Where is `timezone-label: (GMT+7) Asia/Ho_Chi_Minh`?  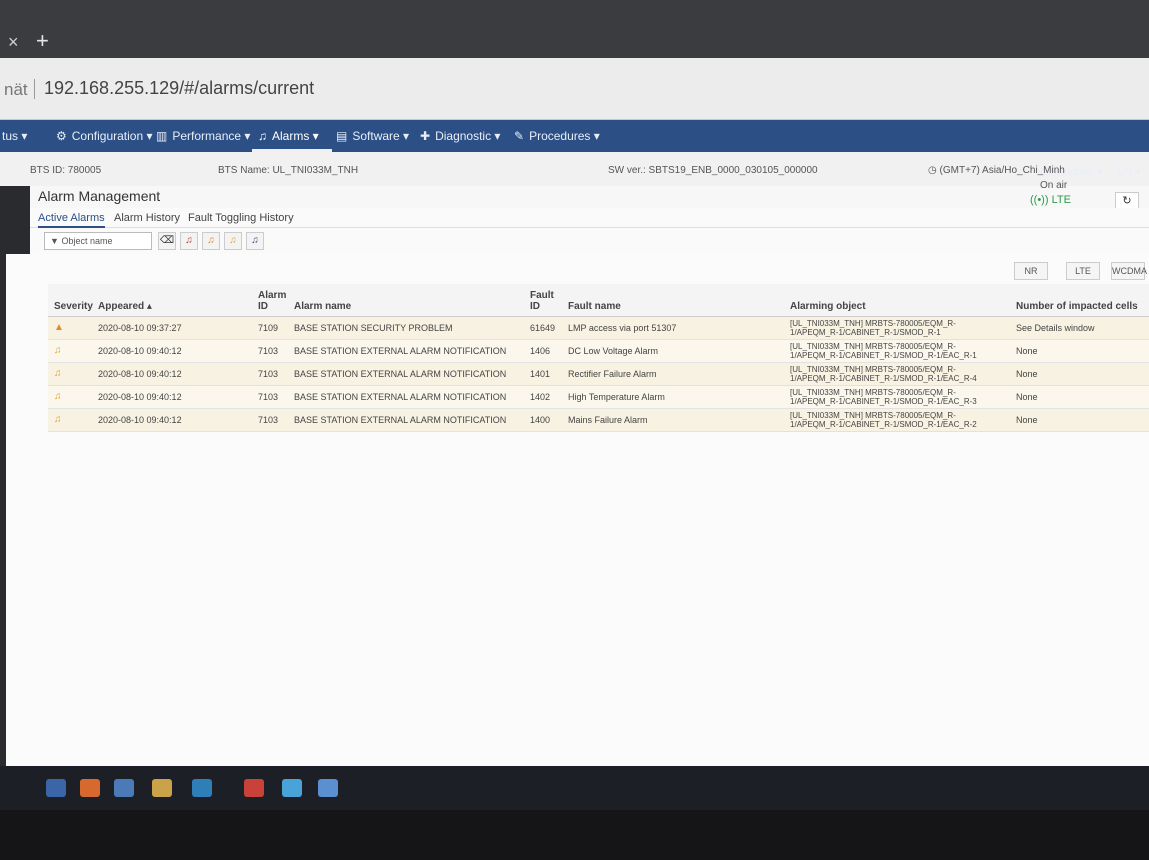 timezone-label: (GMT+7) Asia/Ho_Chi_Minh is located at coordinates (1002, 170).